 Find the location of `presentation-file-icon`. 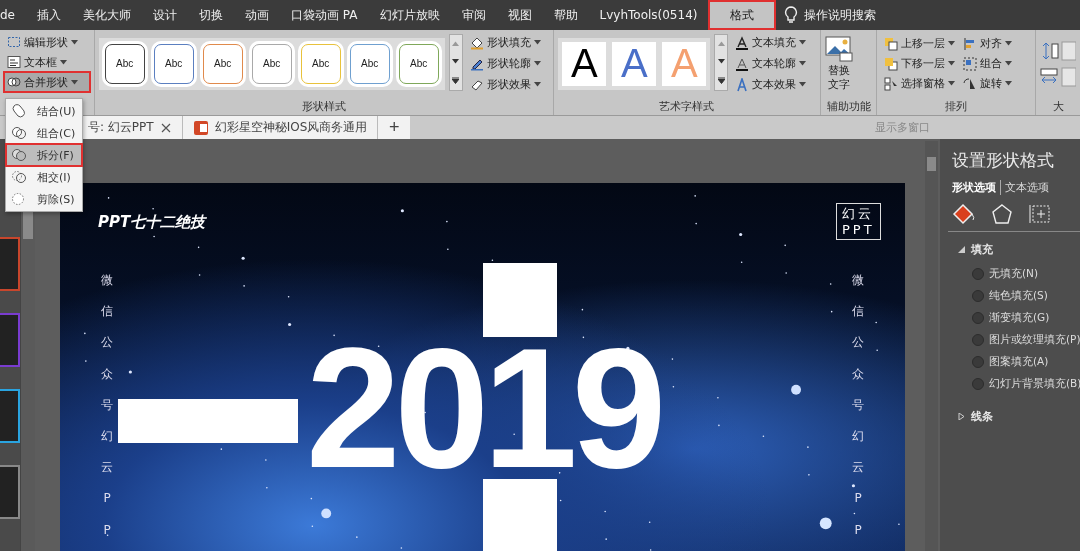

presentation-file-icon is located at coordinates (200, 127).